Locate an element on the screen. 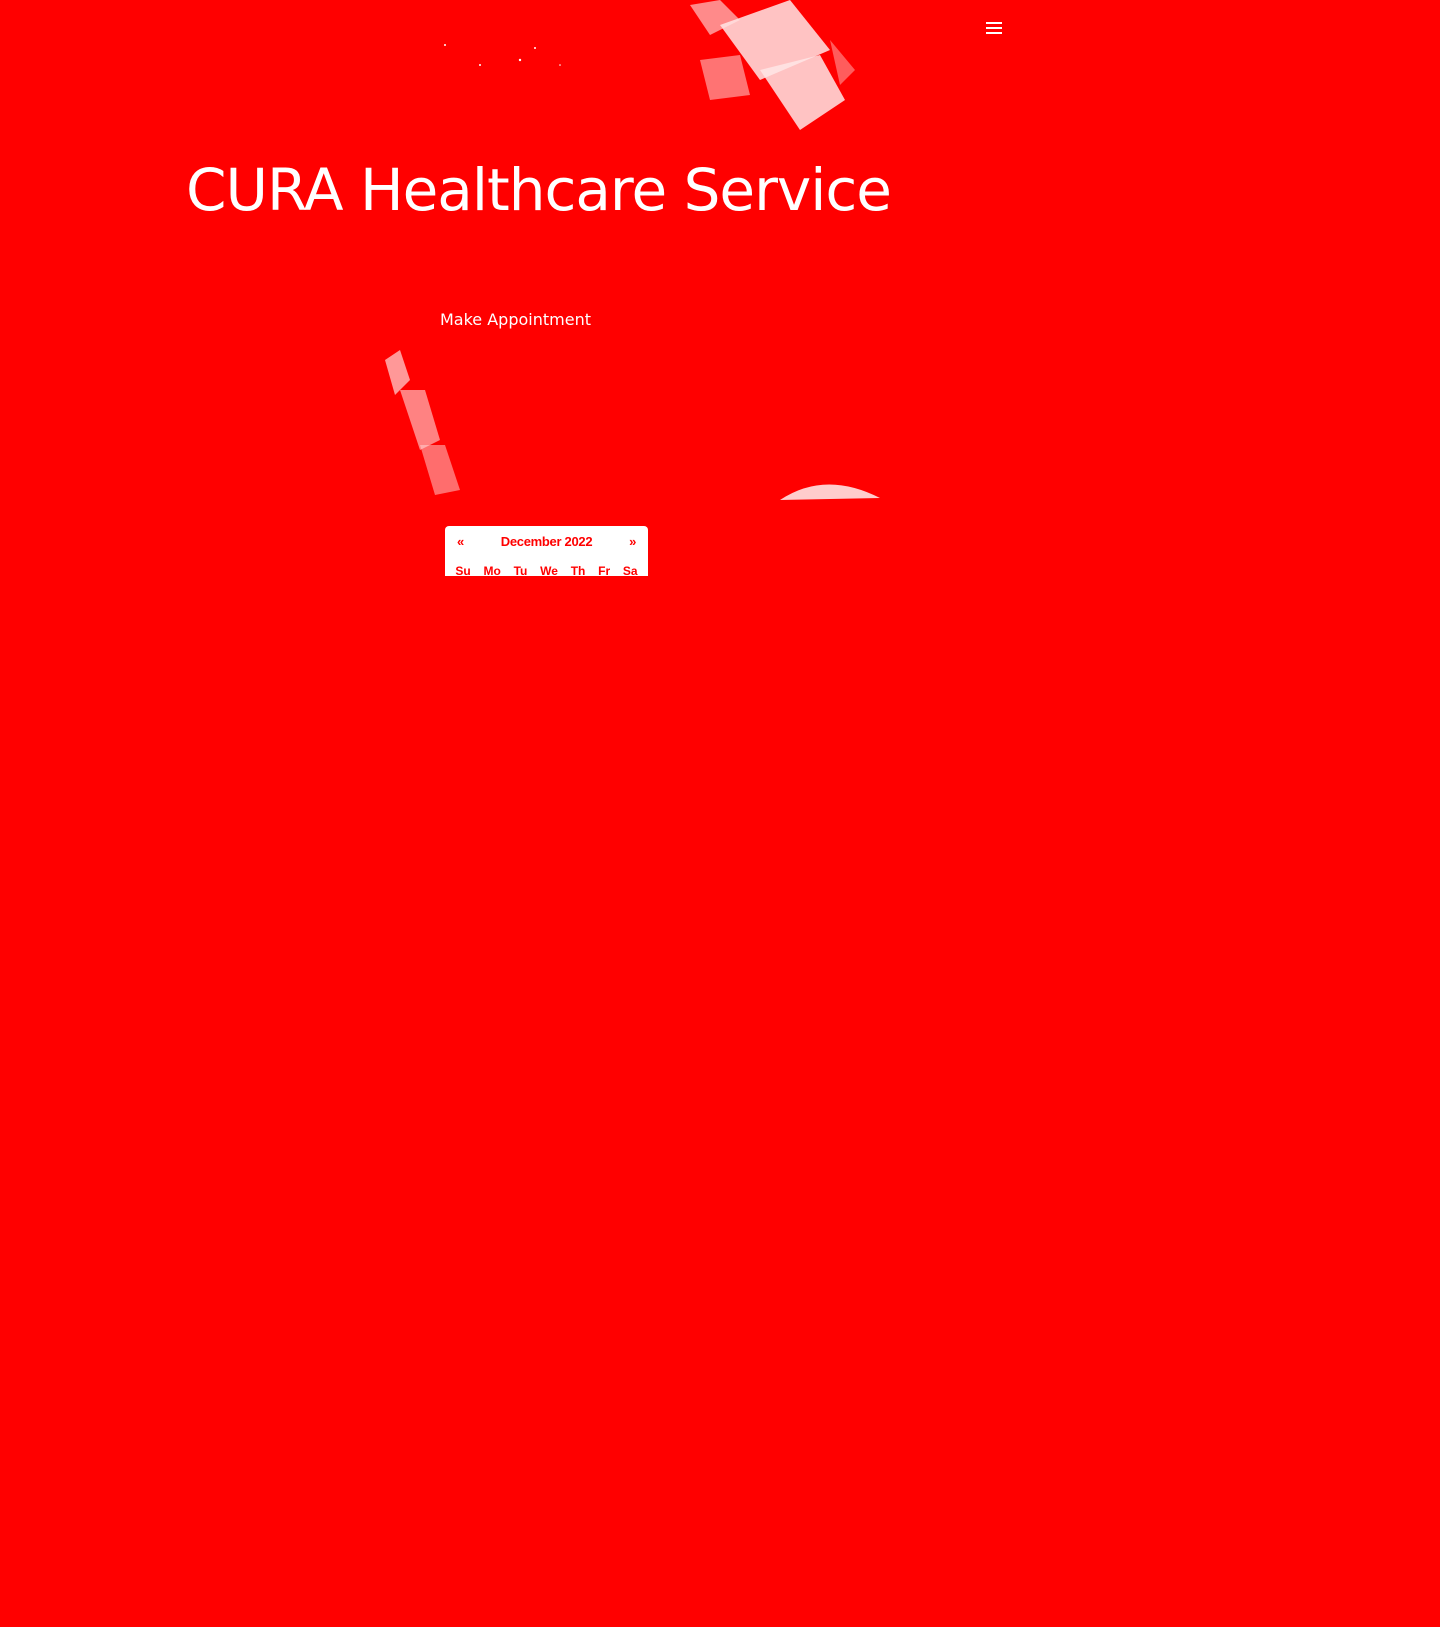 The width and height of the screenshot is (1440, 1627). weekday-label: Sa is located at coordinates (630, 570).